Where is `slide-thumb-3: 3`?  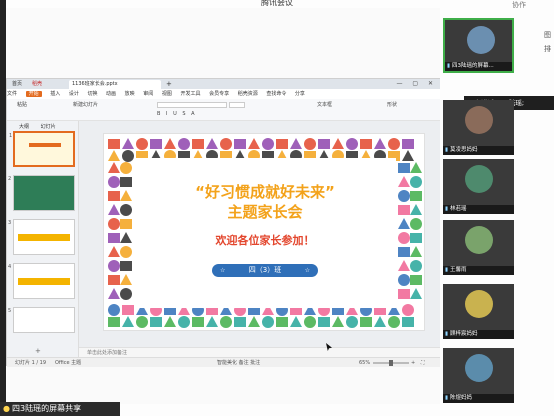
slide-thumb-3: 3 is located at coordinates (41, 237).